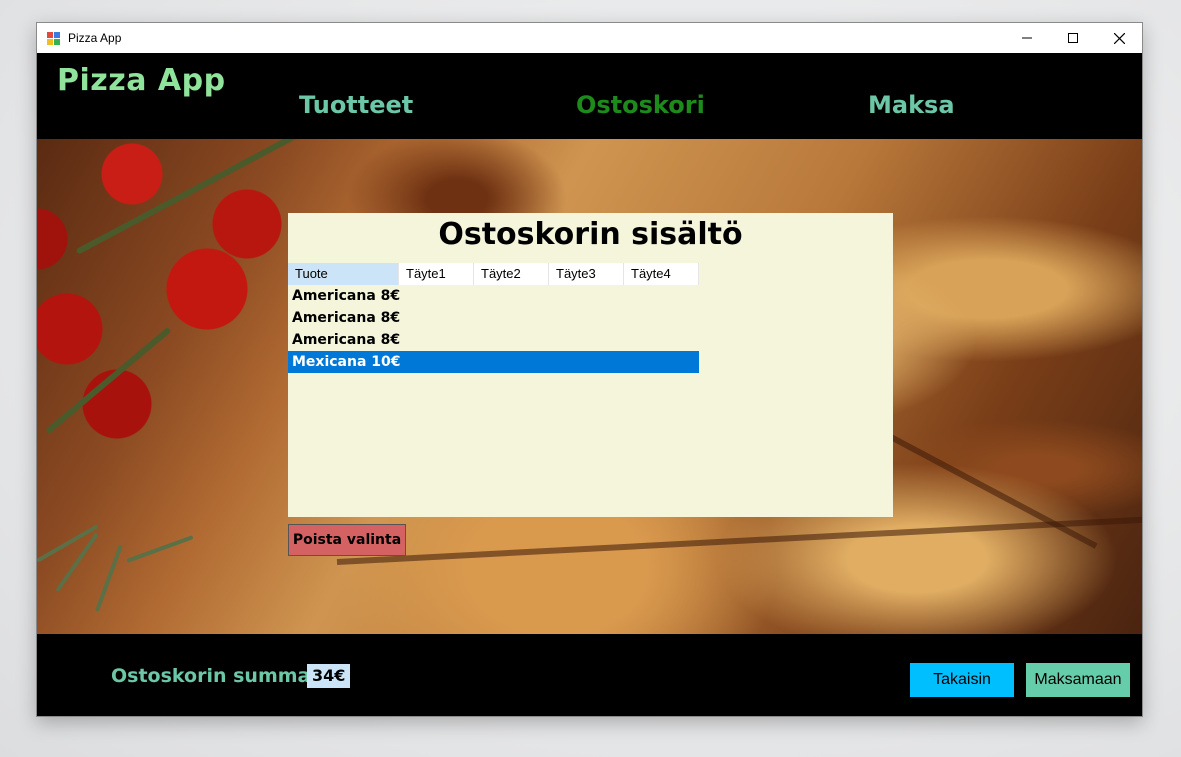 This screenshot has height=757, width=1181. Describe the element at coordinates (329, 676) in the screenshot. I see `cart-sum-value: 34€` at that location.